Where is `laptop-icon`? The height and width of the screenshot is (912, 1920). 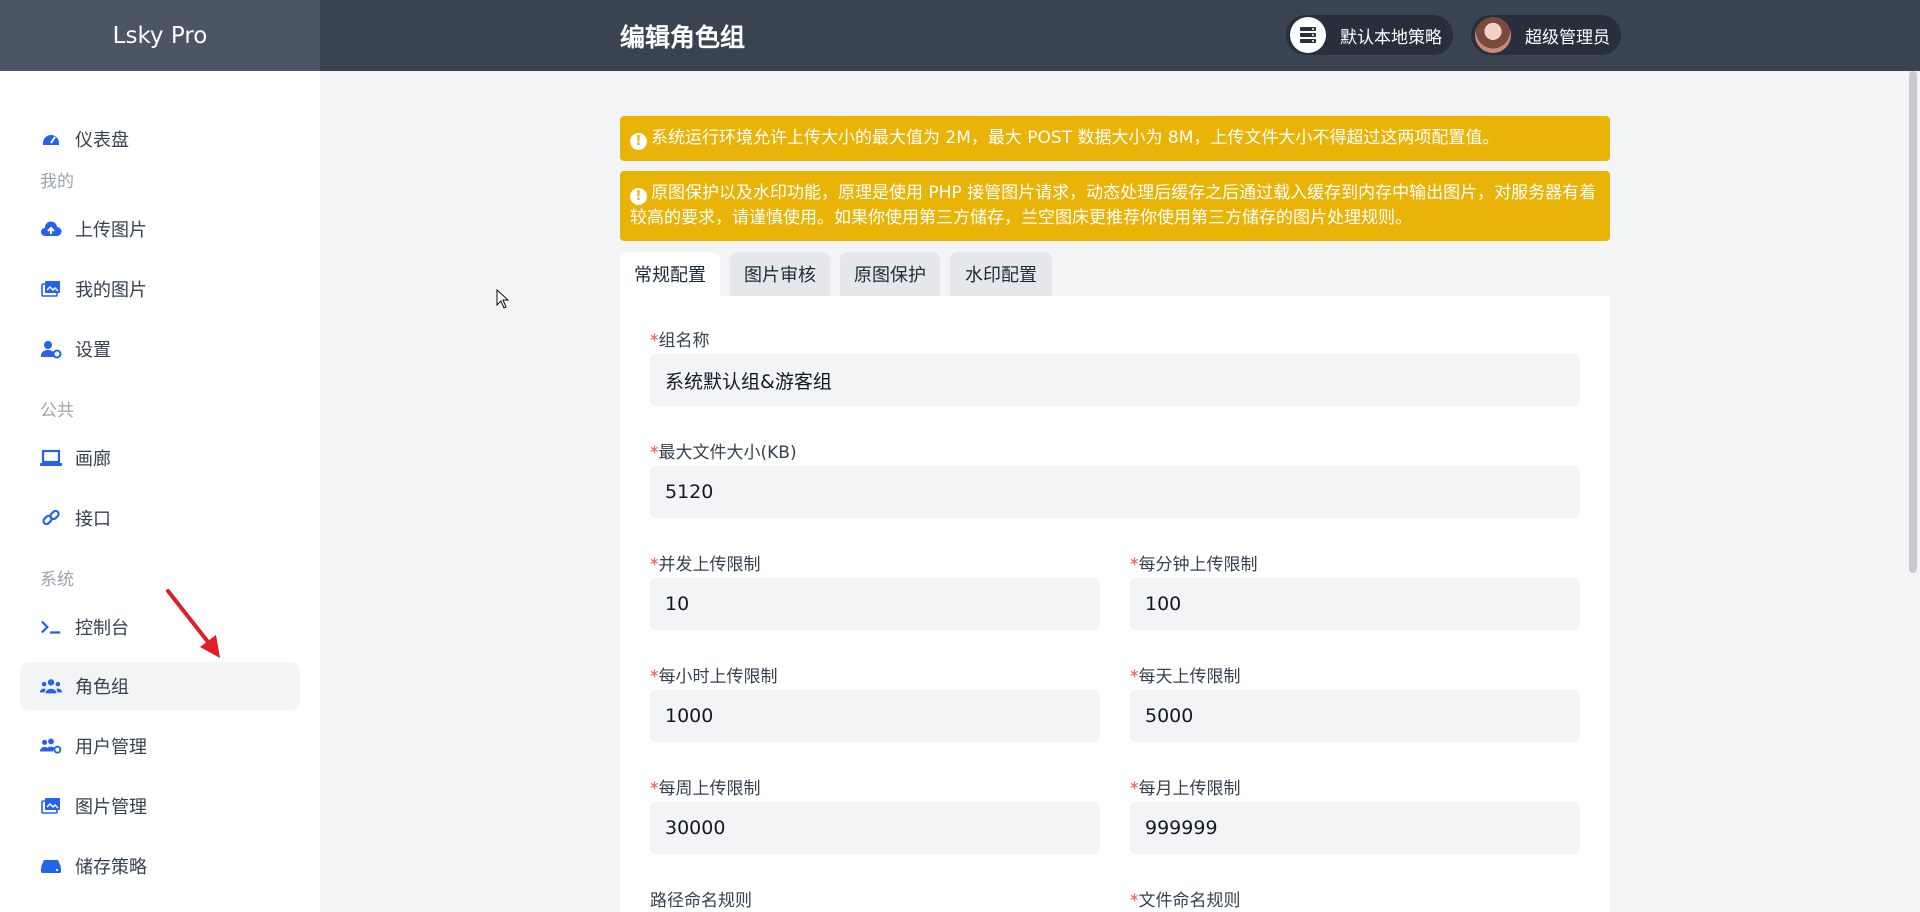 laptop-icon is located at coordinates (51, 458).